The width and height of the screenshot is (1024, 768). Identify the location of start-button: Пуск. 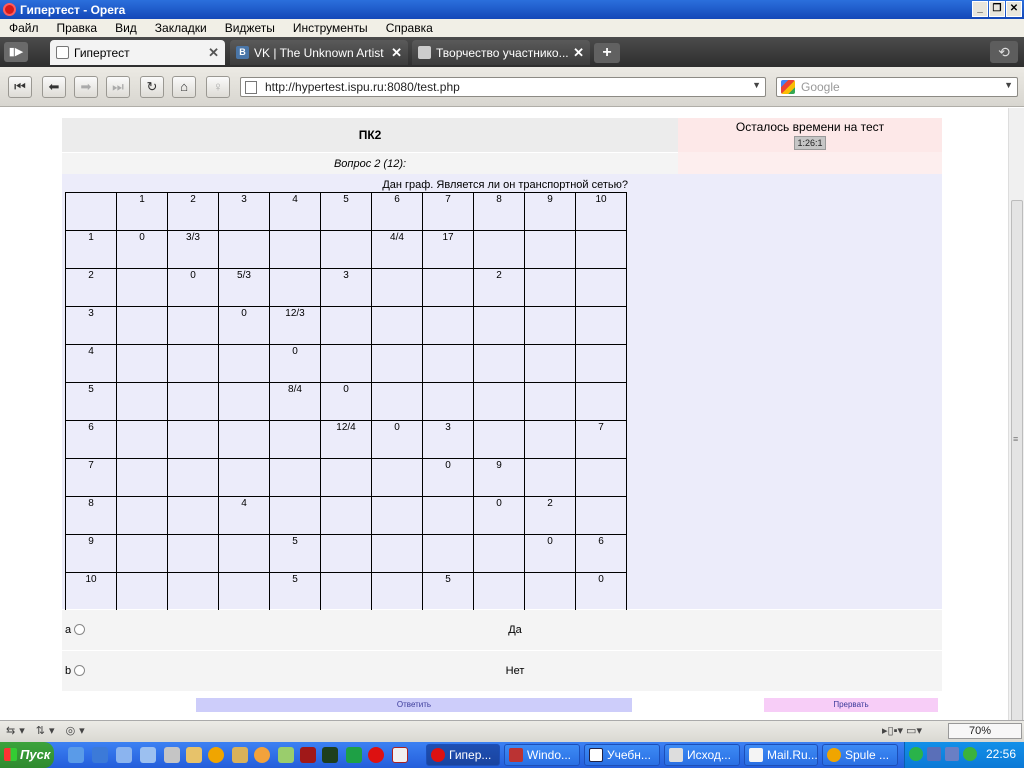
(27, 755).